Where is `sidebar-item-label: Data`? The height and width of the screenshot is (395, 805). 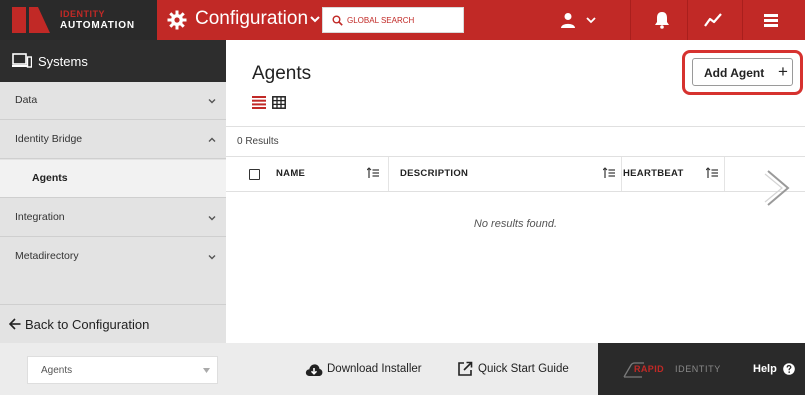 sidebar-item-label: Data is located at coordinates (26, 100).